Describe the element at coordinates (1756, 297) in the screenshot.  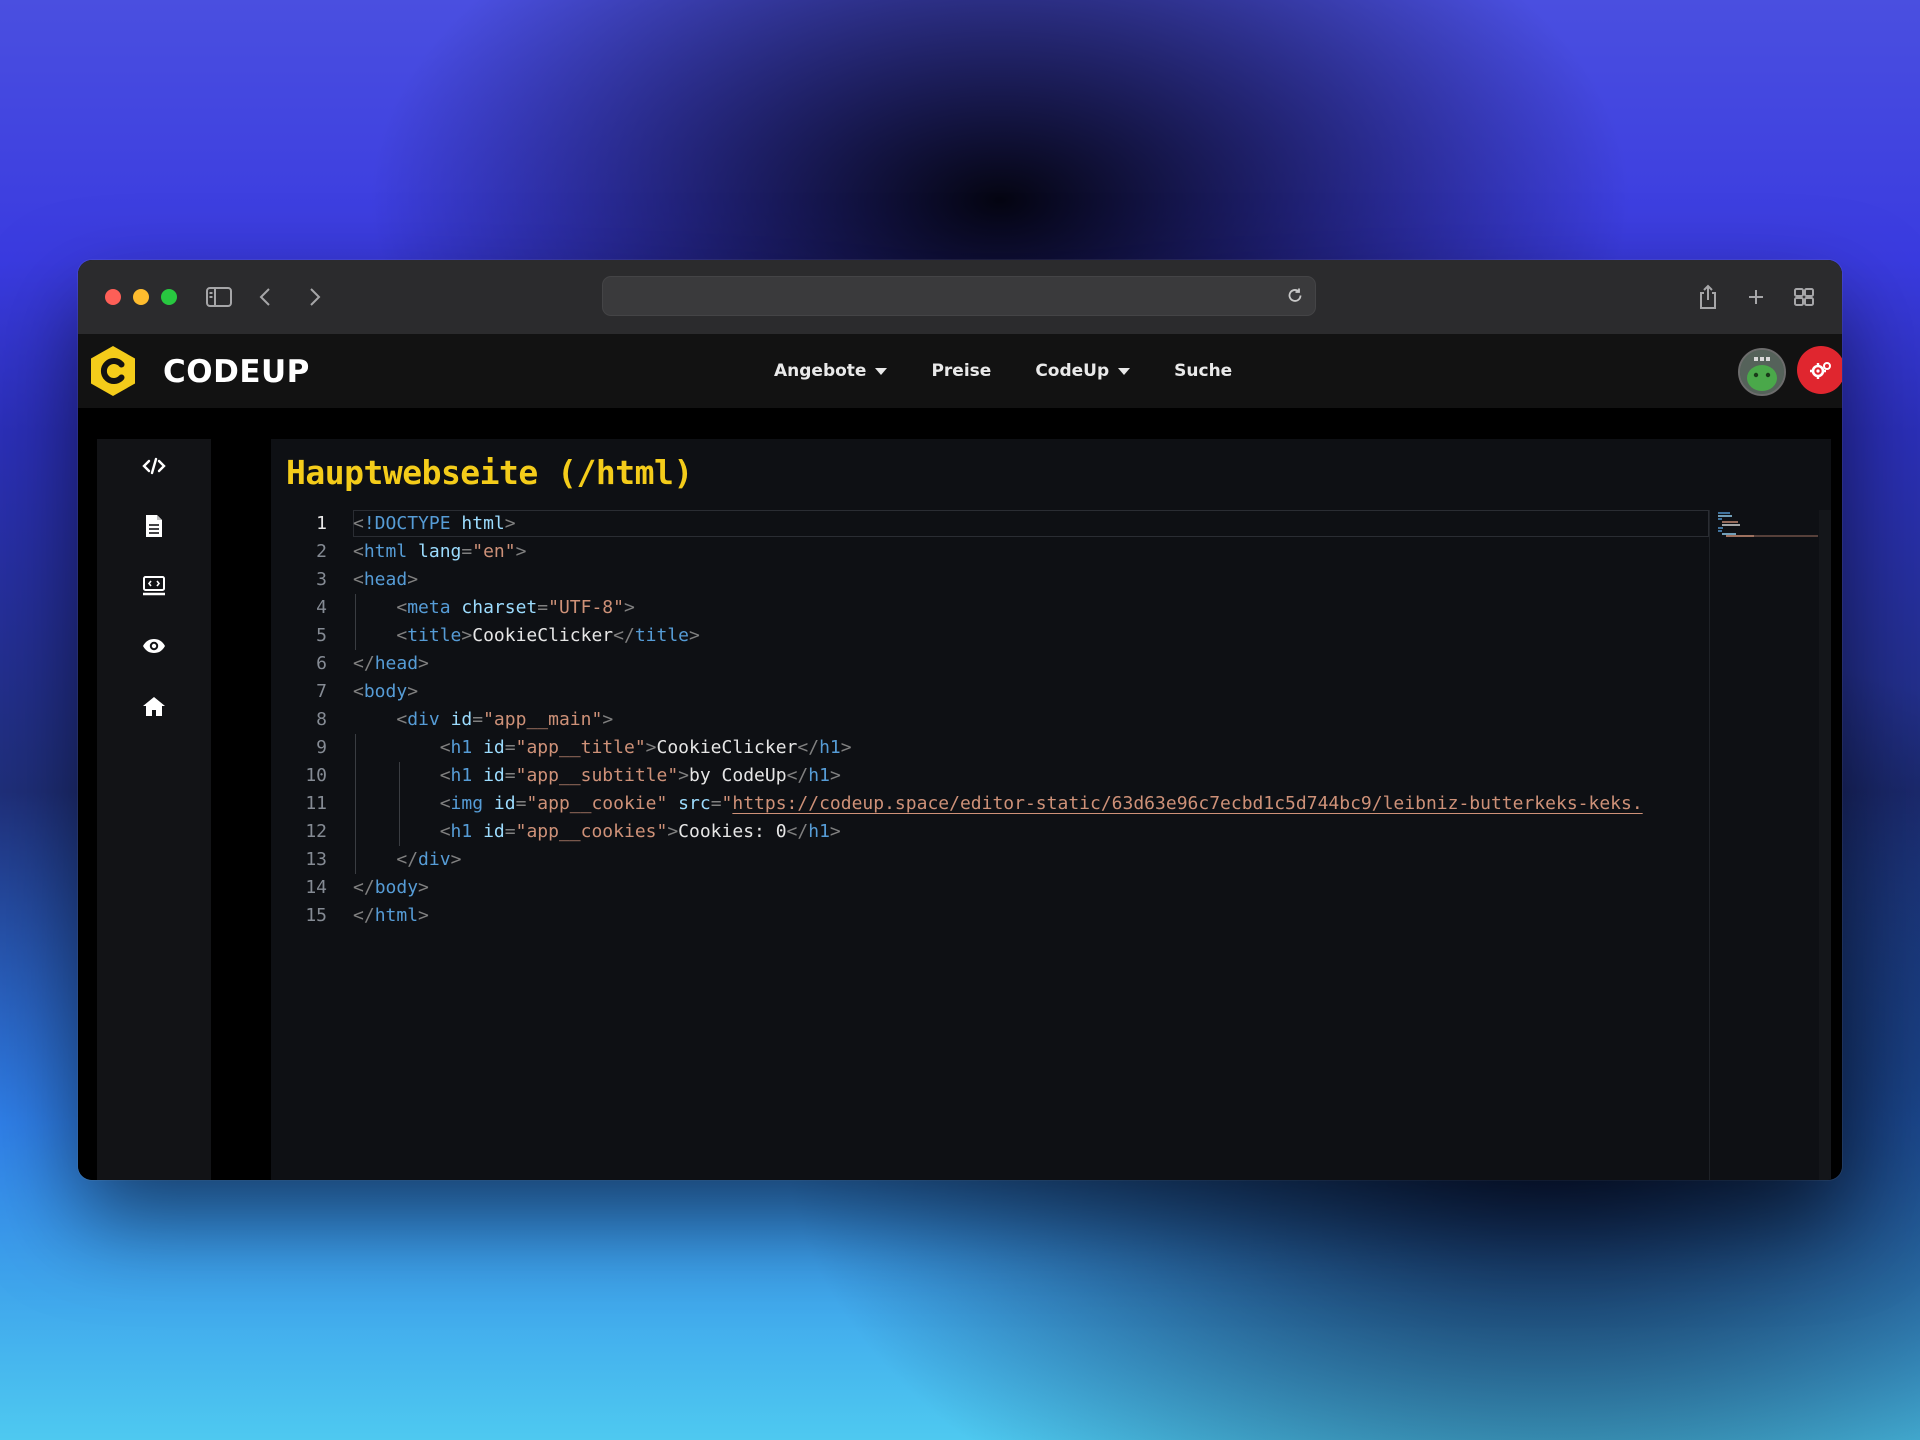
I see `new-tab-icon` at that location.